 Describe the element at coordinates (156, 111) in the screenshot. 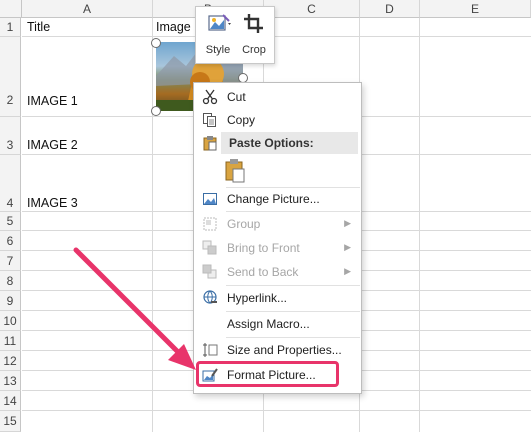

I see `resize-handle-bottom-left` at that location.